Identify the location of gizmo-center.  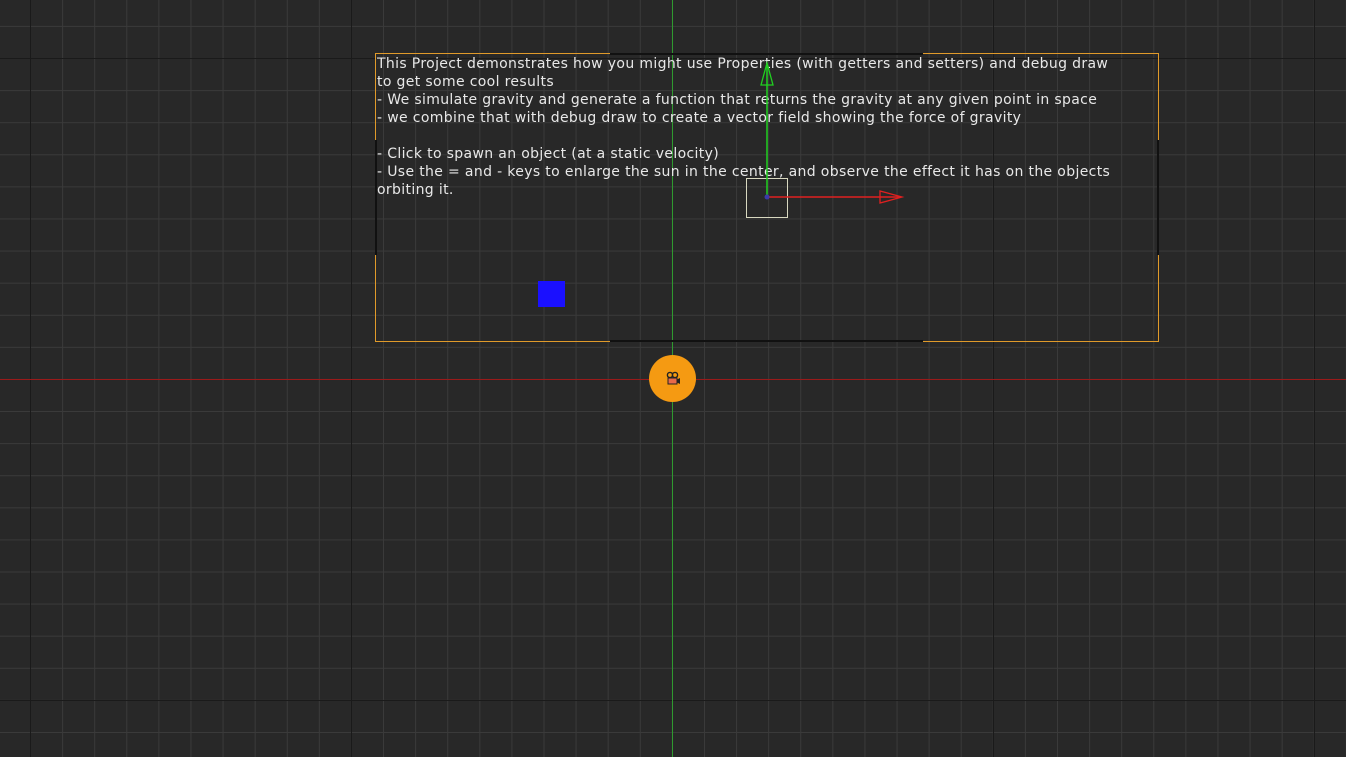
(767, 197).